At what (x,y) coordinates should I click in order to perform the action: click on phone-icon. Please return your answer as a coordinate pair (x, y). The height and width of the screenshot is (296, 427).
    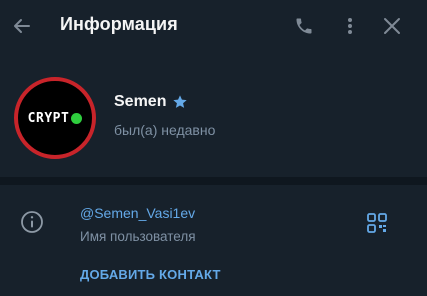
    Looking at the image, I should click on (304, 26).